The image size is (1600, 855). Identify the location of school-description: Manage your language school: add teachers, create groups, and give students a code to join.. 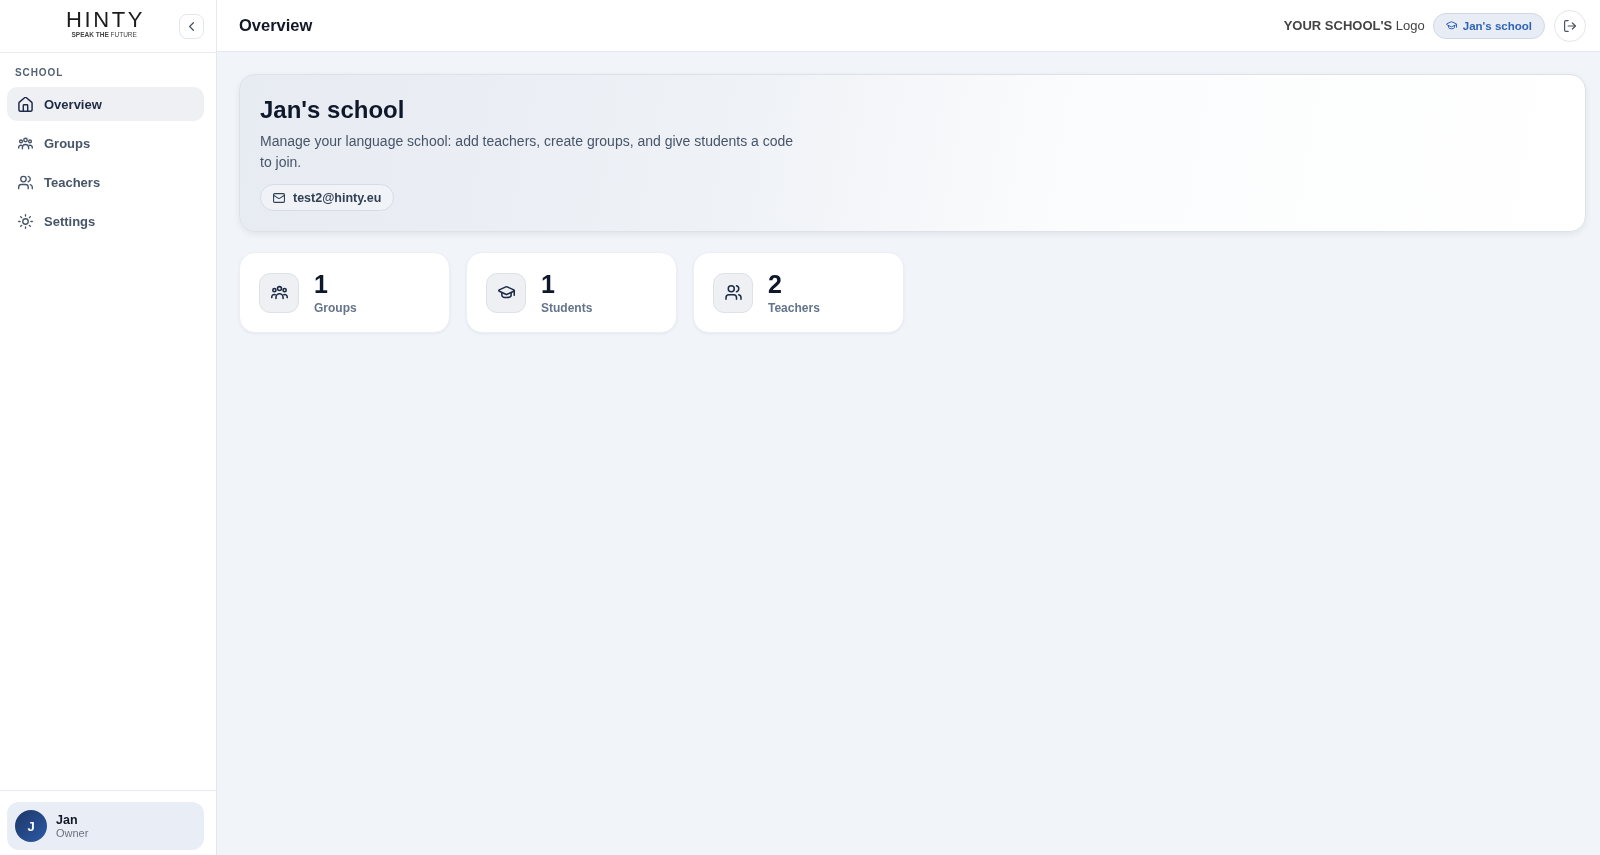
(527, 152).